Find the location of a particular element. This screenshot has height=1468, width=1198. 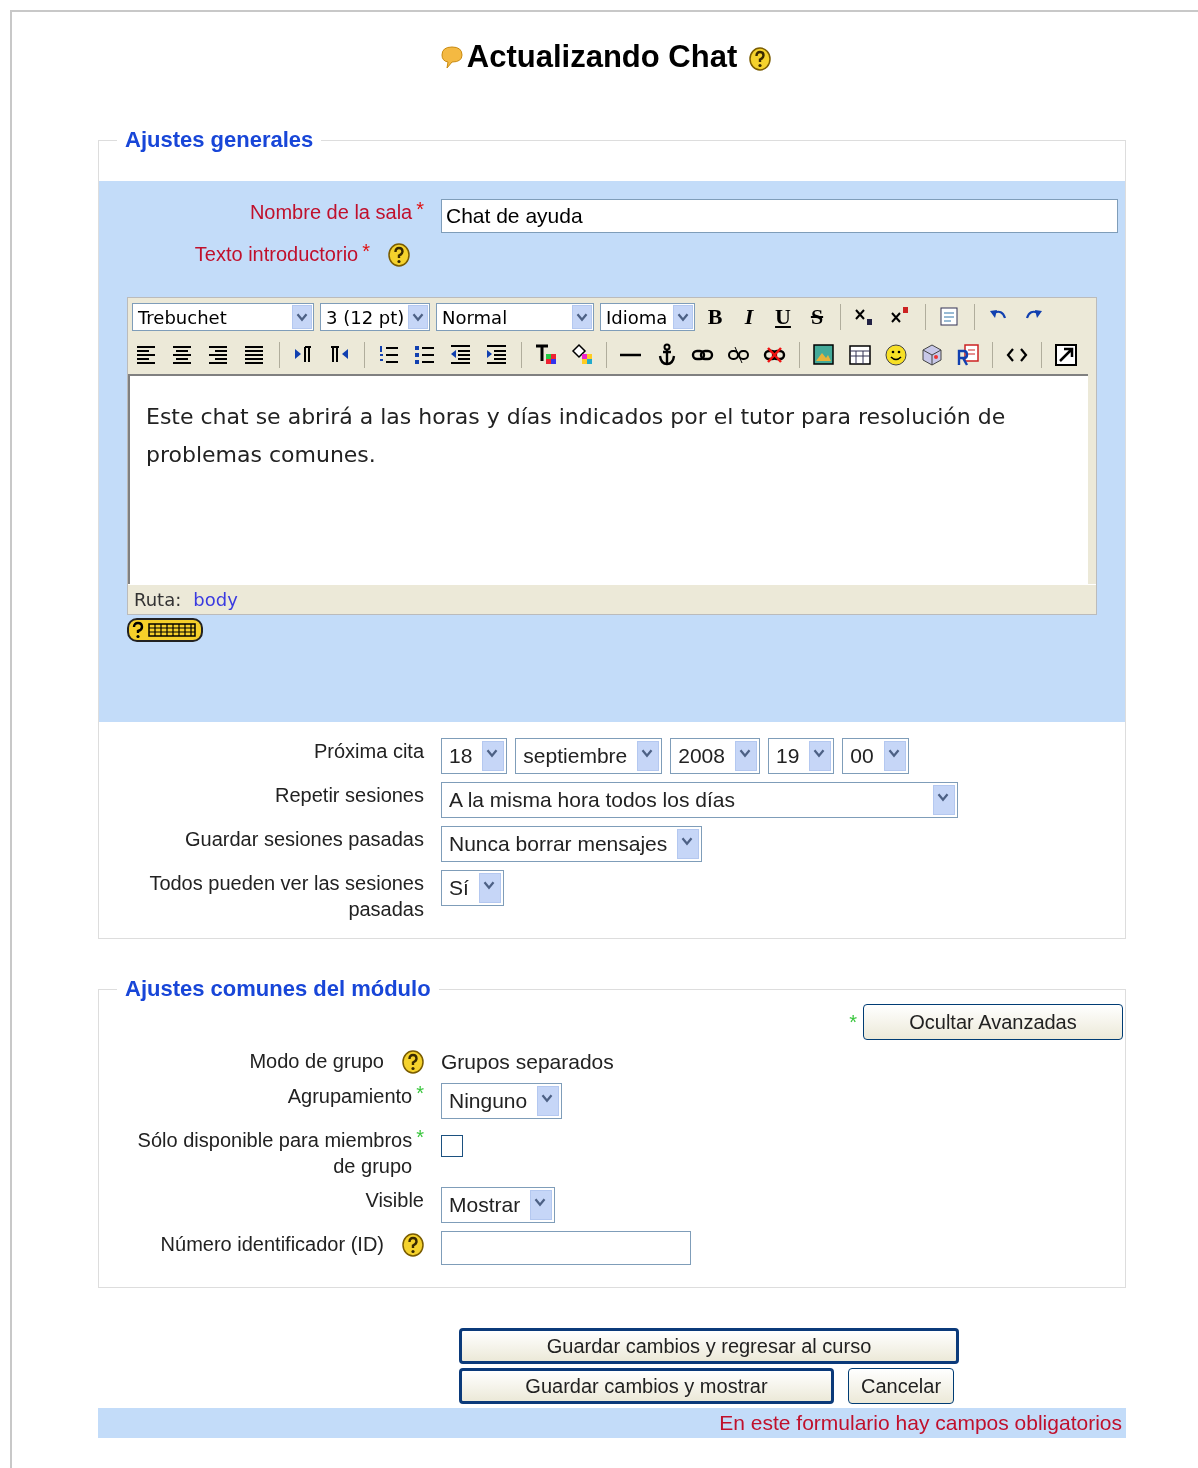

outdent-icon is located at coordinates (461, 355).